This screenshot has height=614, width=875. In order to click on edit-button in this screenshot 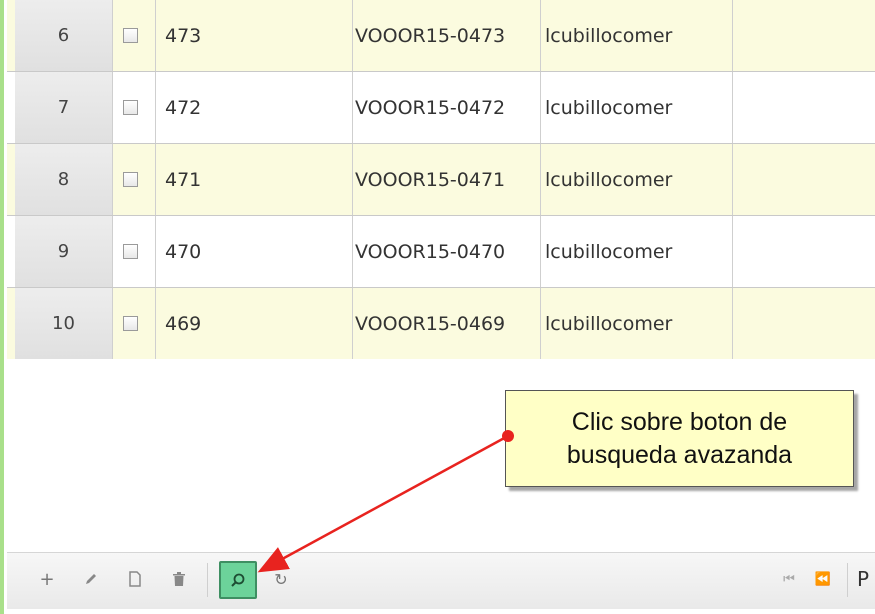, I will do `click(91, 579)`.